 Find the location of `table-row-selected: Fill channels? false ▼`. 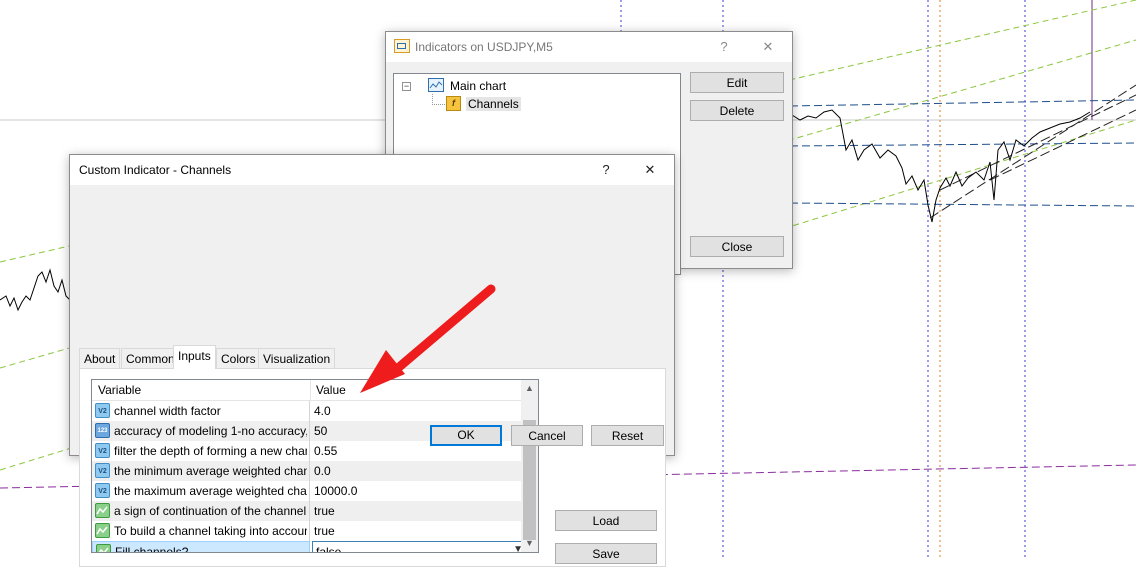

table-row-selected: Fill channels? false ▼ is located at coordinates (310, 547).